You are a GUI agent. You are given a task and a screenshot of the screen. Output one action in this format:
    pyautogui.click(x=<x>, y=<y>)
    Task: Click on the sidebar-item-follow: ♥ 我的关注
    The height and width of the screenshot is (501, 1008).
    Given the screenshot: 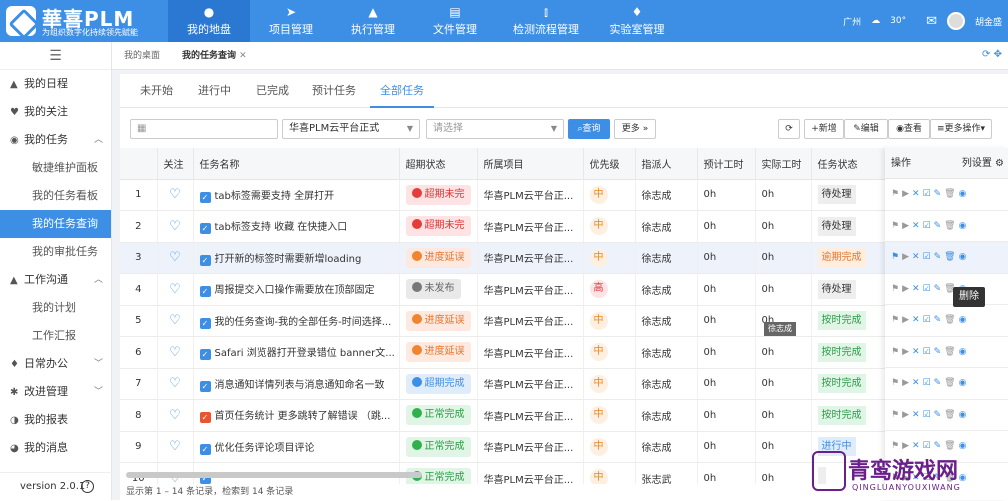 What is the action you would take?
    pyautogui.click(x=55, y=112)
    